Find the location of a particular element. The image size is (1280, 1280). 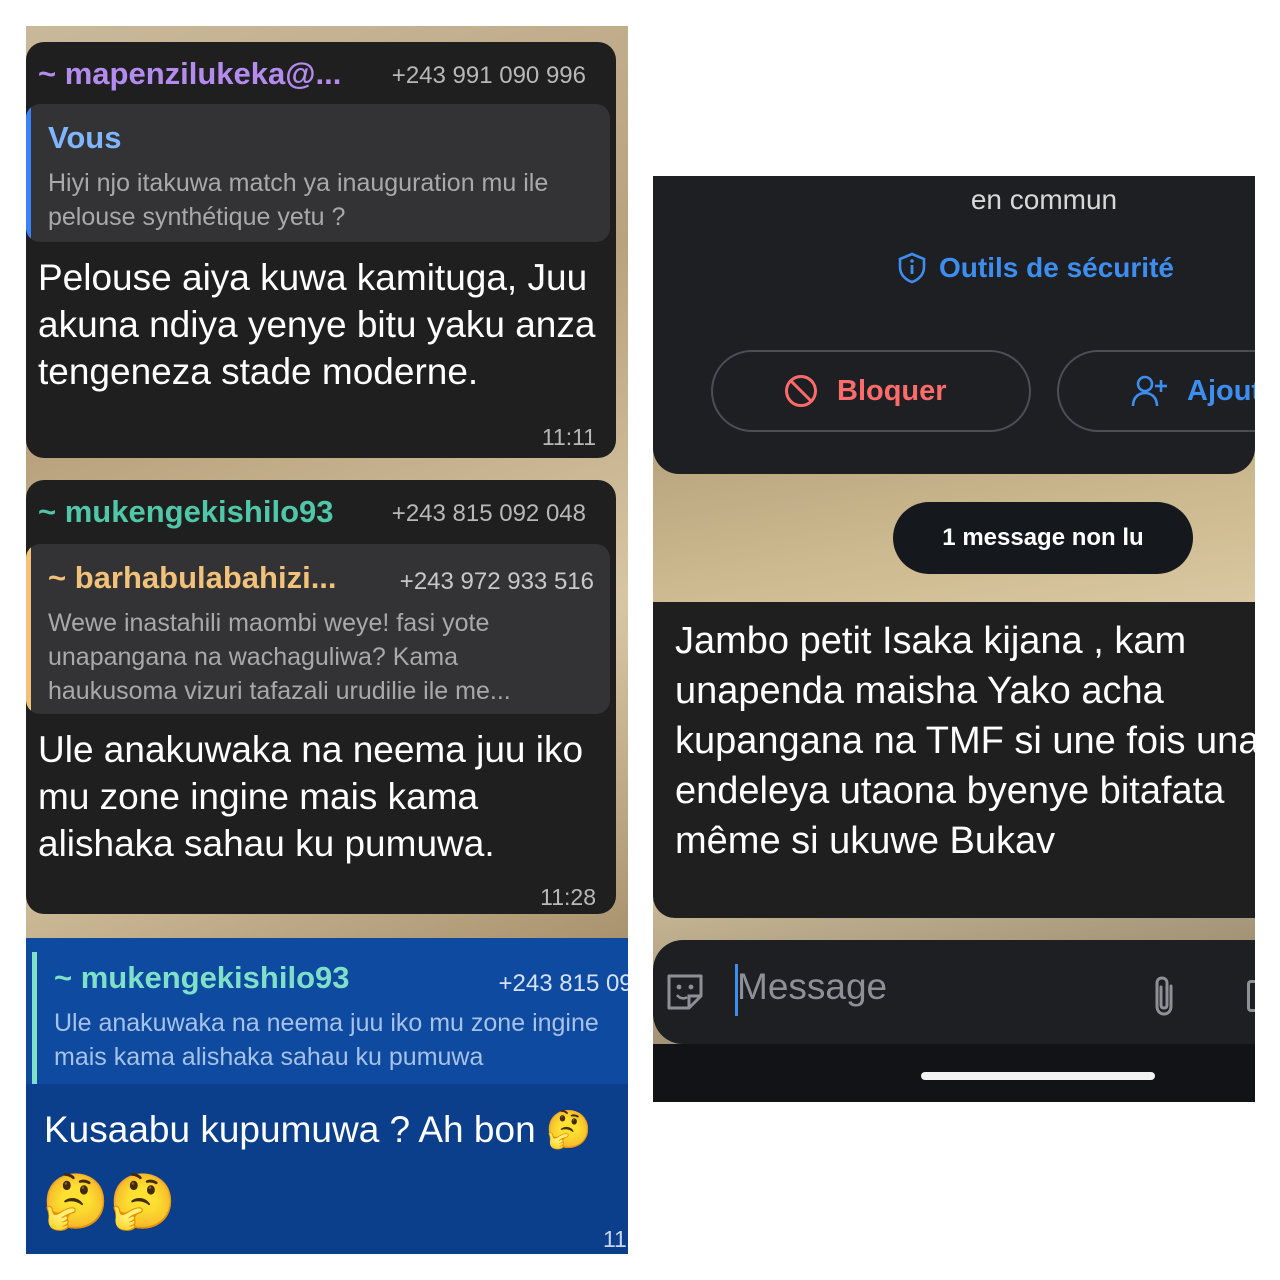

unread-messages-badge: 1 message non lu is located at coordinates (1043, 538).